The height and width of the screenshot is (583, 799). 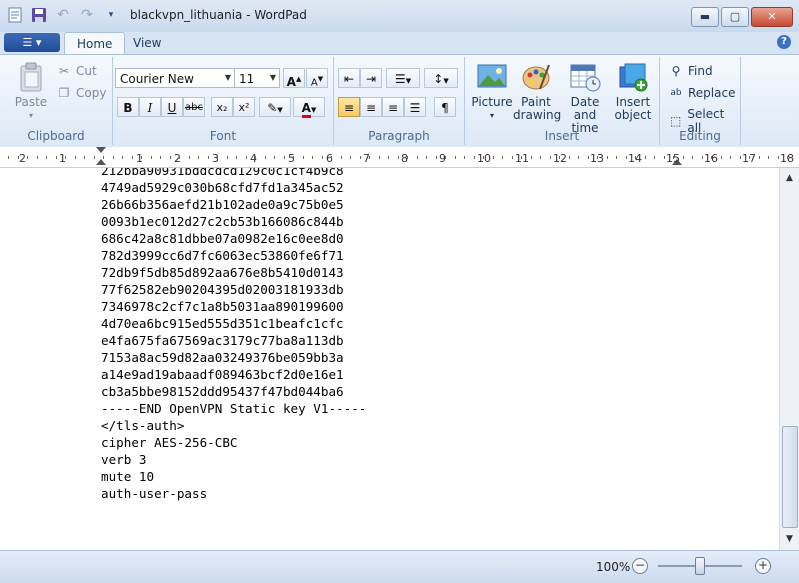 I want to click on align-left-button: ≡, so click(x=349, y=107).